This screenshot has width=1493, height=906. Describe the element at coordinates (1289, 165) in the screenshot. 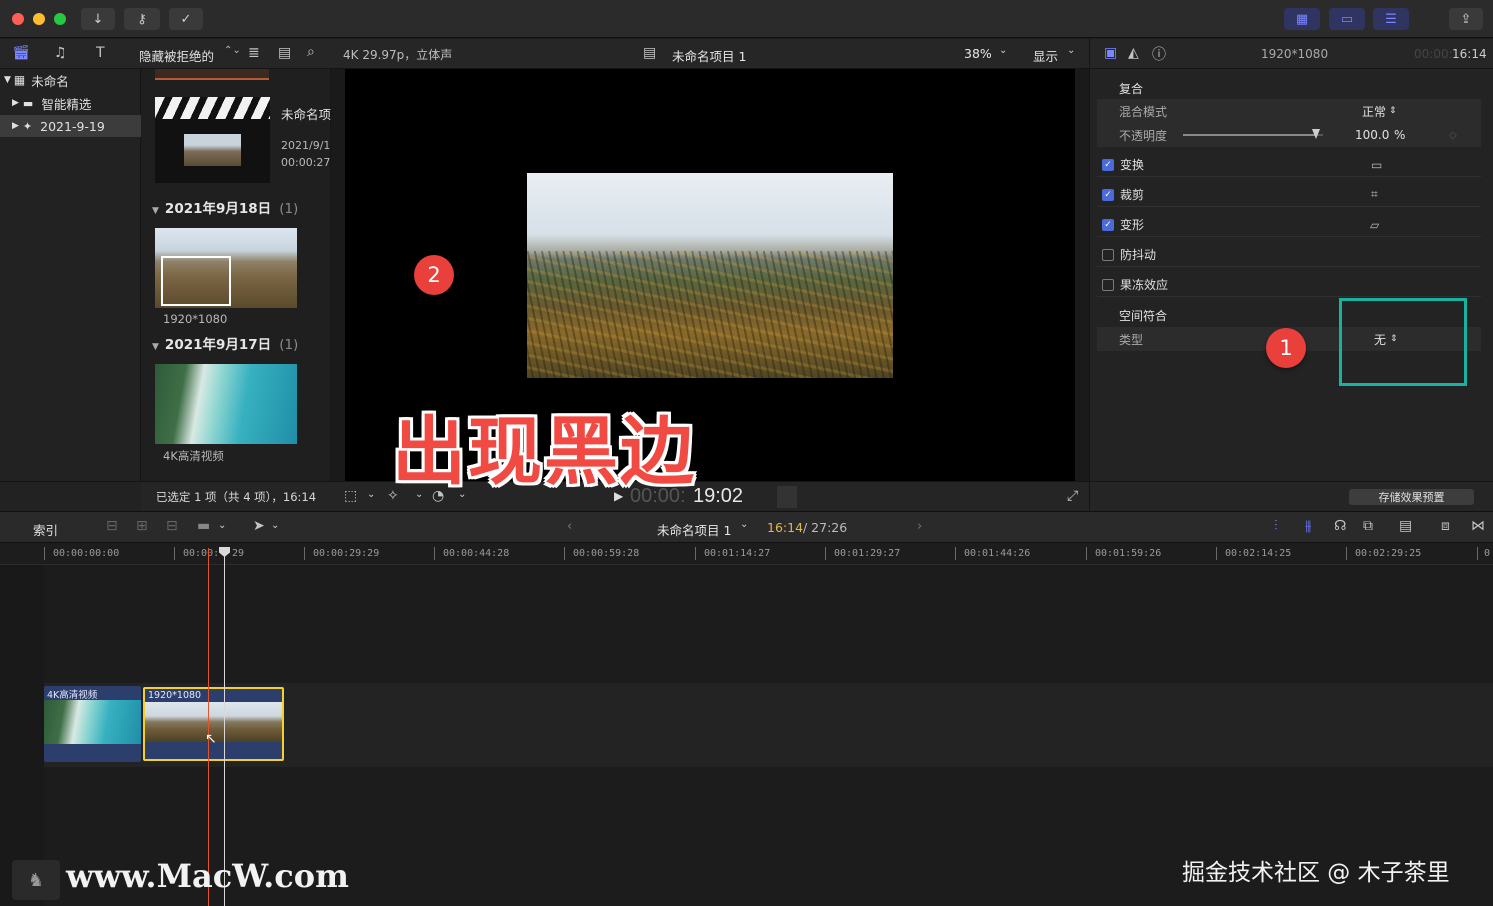

I see `transform-row: ✓ 变换 ▭` at that location.